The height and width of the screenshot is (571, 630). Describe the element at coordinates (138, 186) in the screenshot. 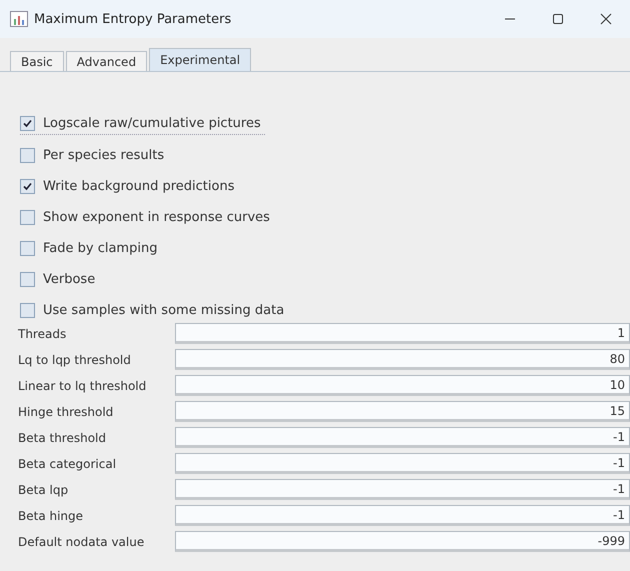

I see `checkbox-label: Write background predictions` at that location.